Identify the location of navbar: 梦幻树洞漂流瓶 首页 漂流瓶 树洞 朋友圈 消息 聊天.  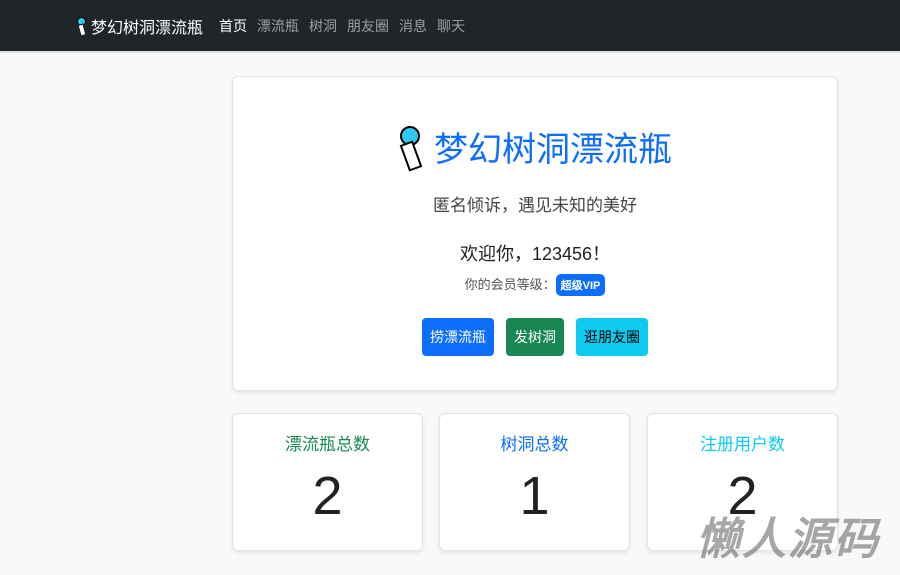
(450, 26).